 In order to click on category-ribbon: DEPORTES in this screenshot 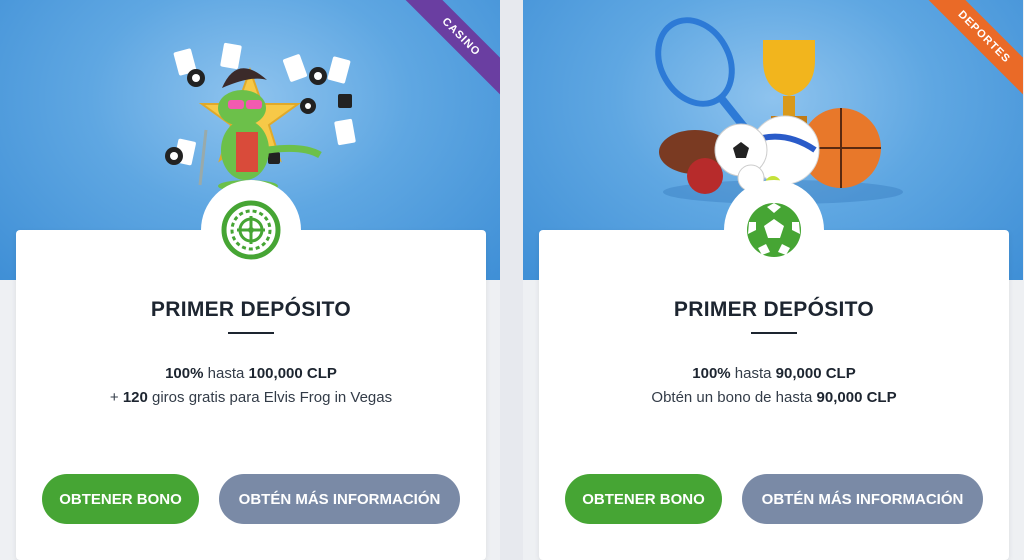, I will do `click(972, 50)`.